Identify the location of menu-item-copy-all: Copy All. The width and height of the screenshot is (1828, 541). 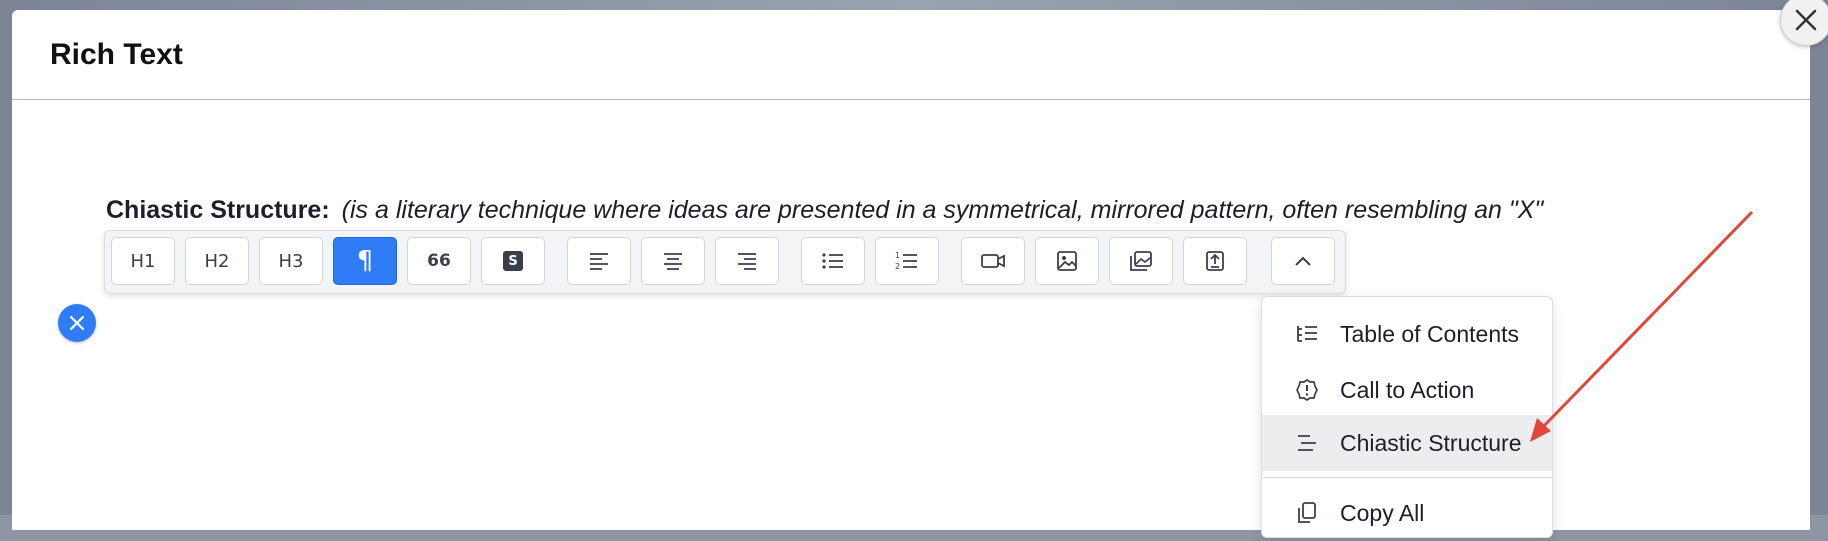
(1407, 513).